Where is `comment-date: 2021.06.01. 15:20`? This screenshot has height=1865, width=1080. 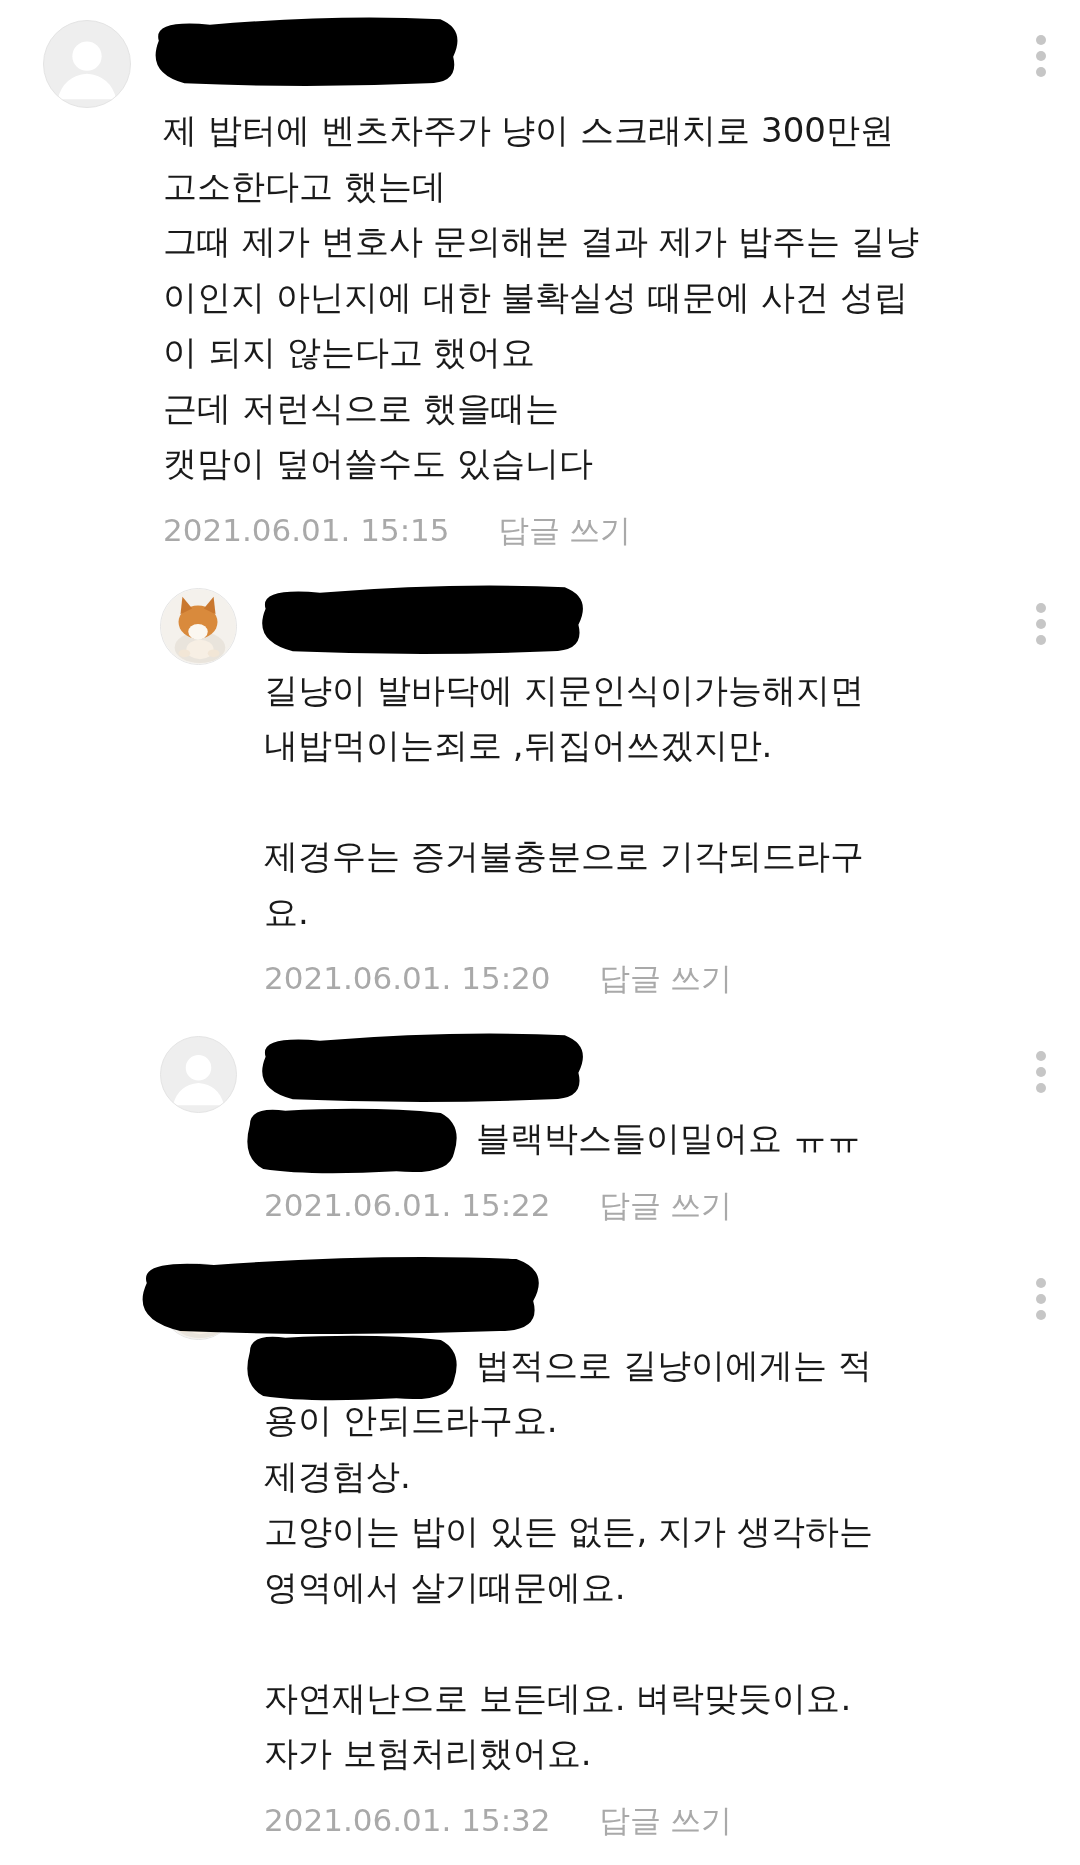
comment-date: 2021.06.01. 15:20 is located at coordinates (407, 978).